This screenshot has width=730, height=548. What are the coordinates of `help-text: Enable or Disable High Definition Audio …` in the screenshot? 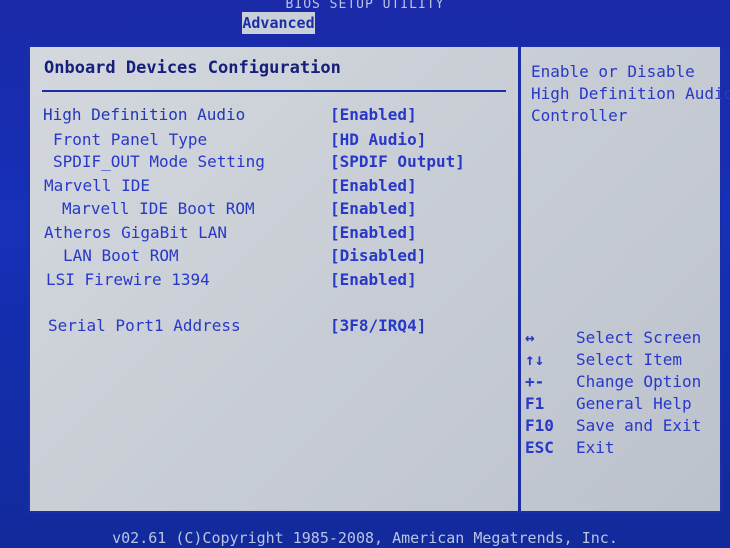 It's located at (630, 94).